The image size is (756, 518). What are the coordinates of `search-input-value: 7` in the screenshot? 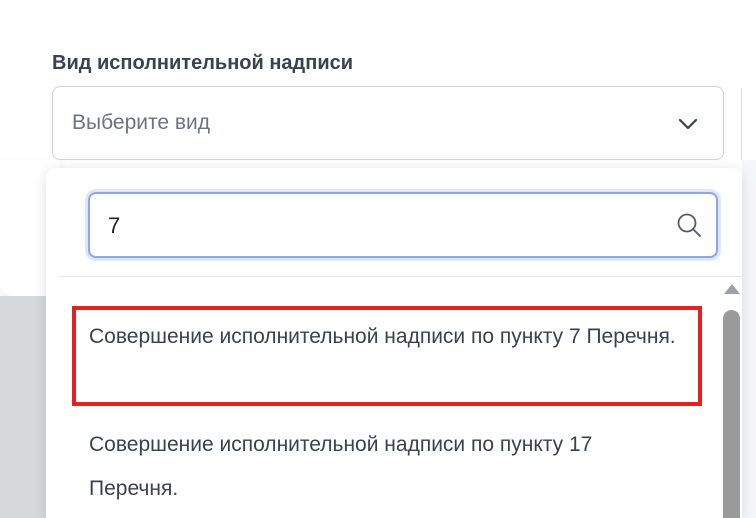 It's located at (114, 225).